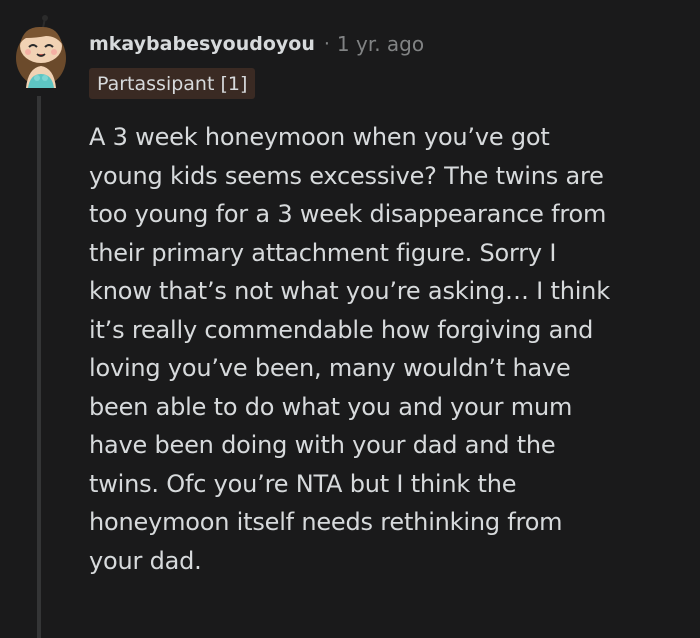 This screenshot has height=638, width=700. I want to click on thread-line, so click(39, 367).